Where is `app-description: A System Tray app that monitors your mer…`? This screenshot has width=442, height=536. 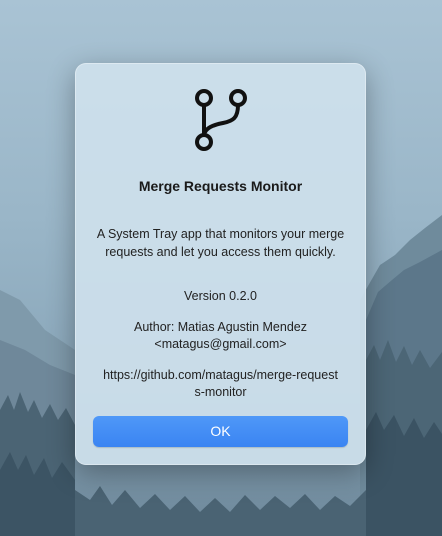
app-description: A System Tray app that monitors your mer… is located at coordinates (220, 243).